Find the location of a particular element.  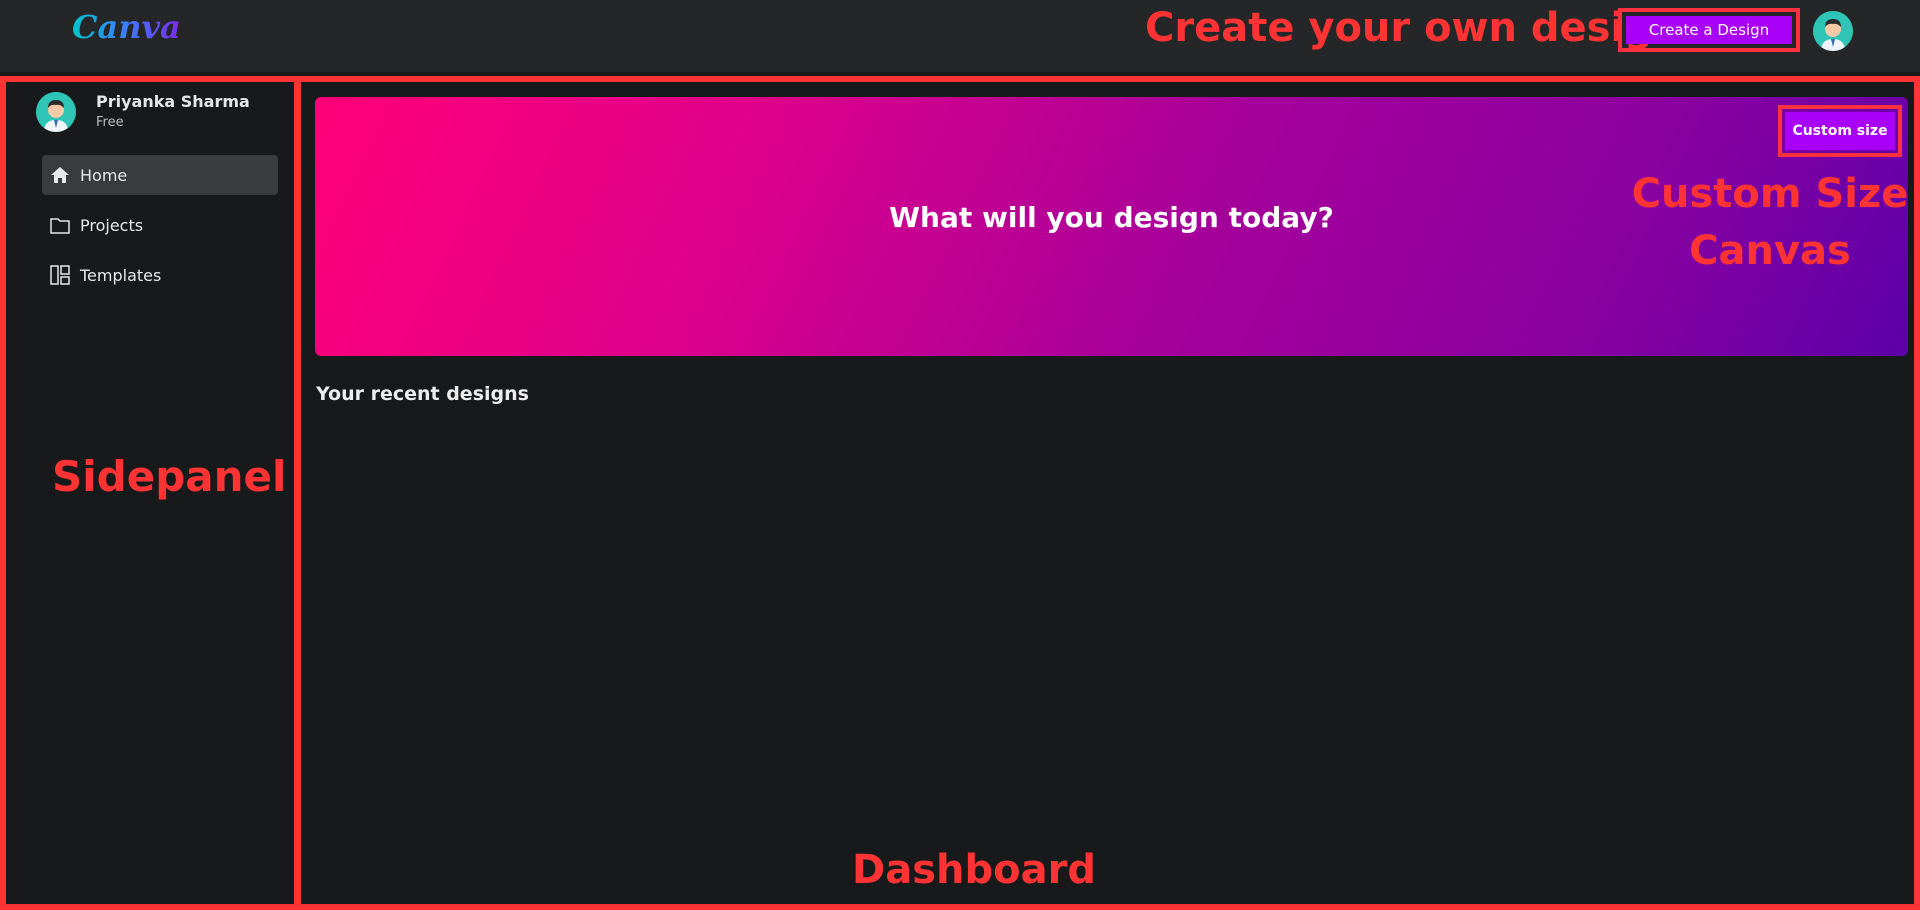

create-design-button: Create a Design is located at coordinates (1709, 30).